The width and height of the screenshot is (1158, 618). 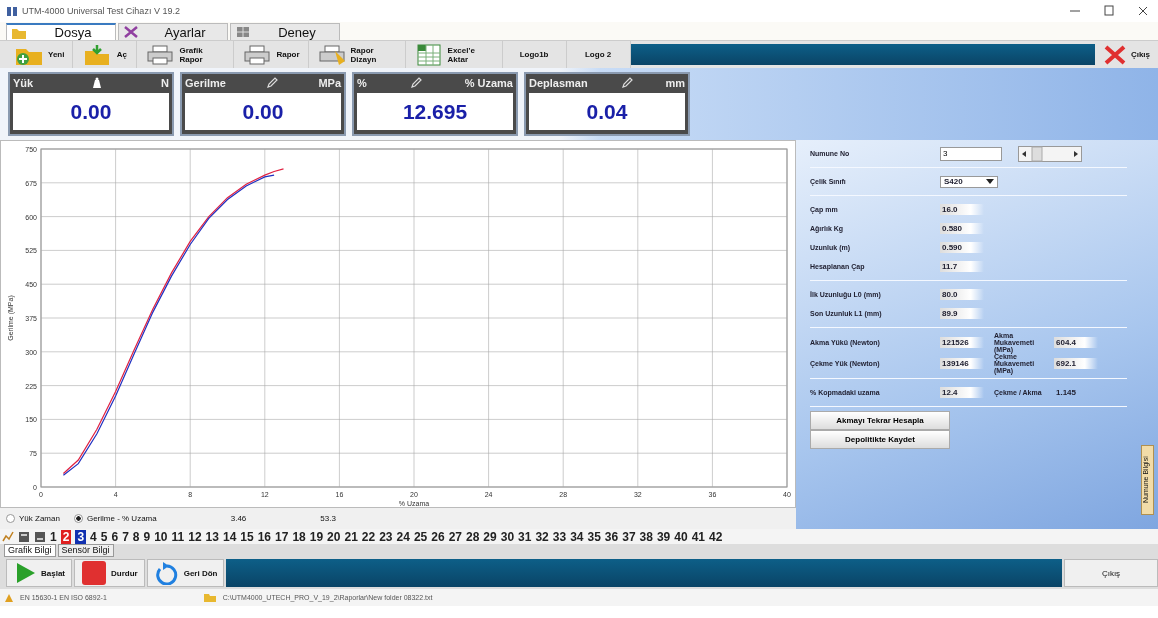 What do you see at coordinates (962, 266) in the screenshot?
I see `field-value: 11.7` at bounding box center [962, 266].